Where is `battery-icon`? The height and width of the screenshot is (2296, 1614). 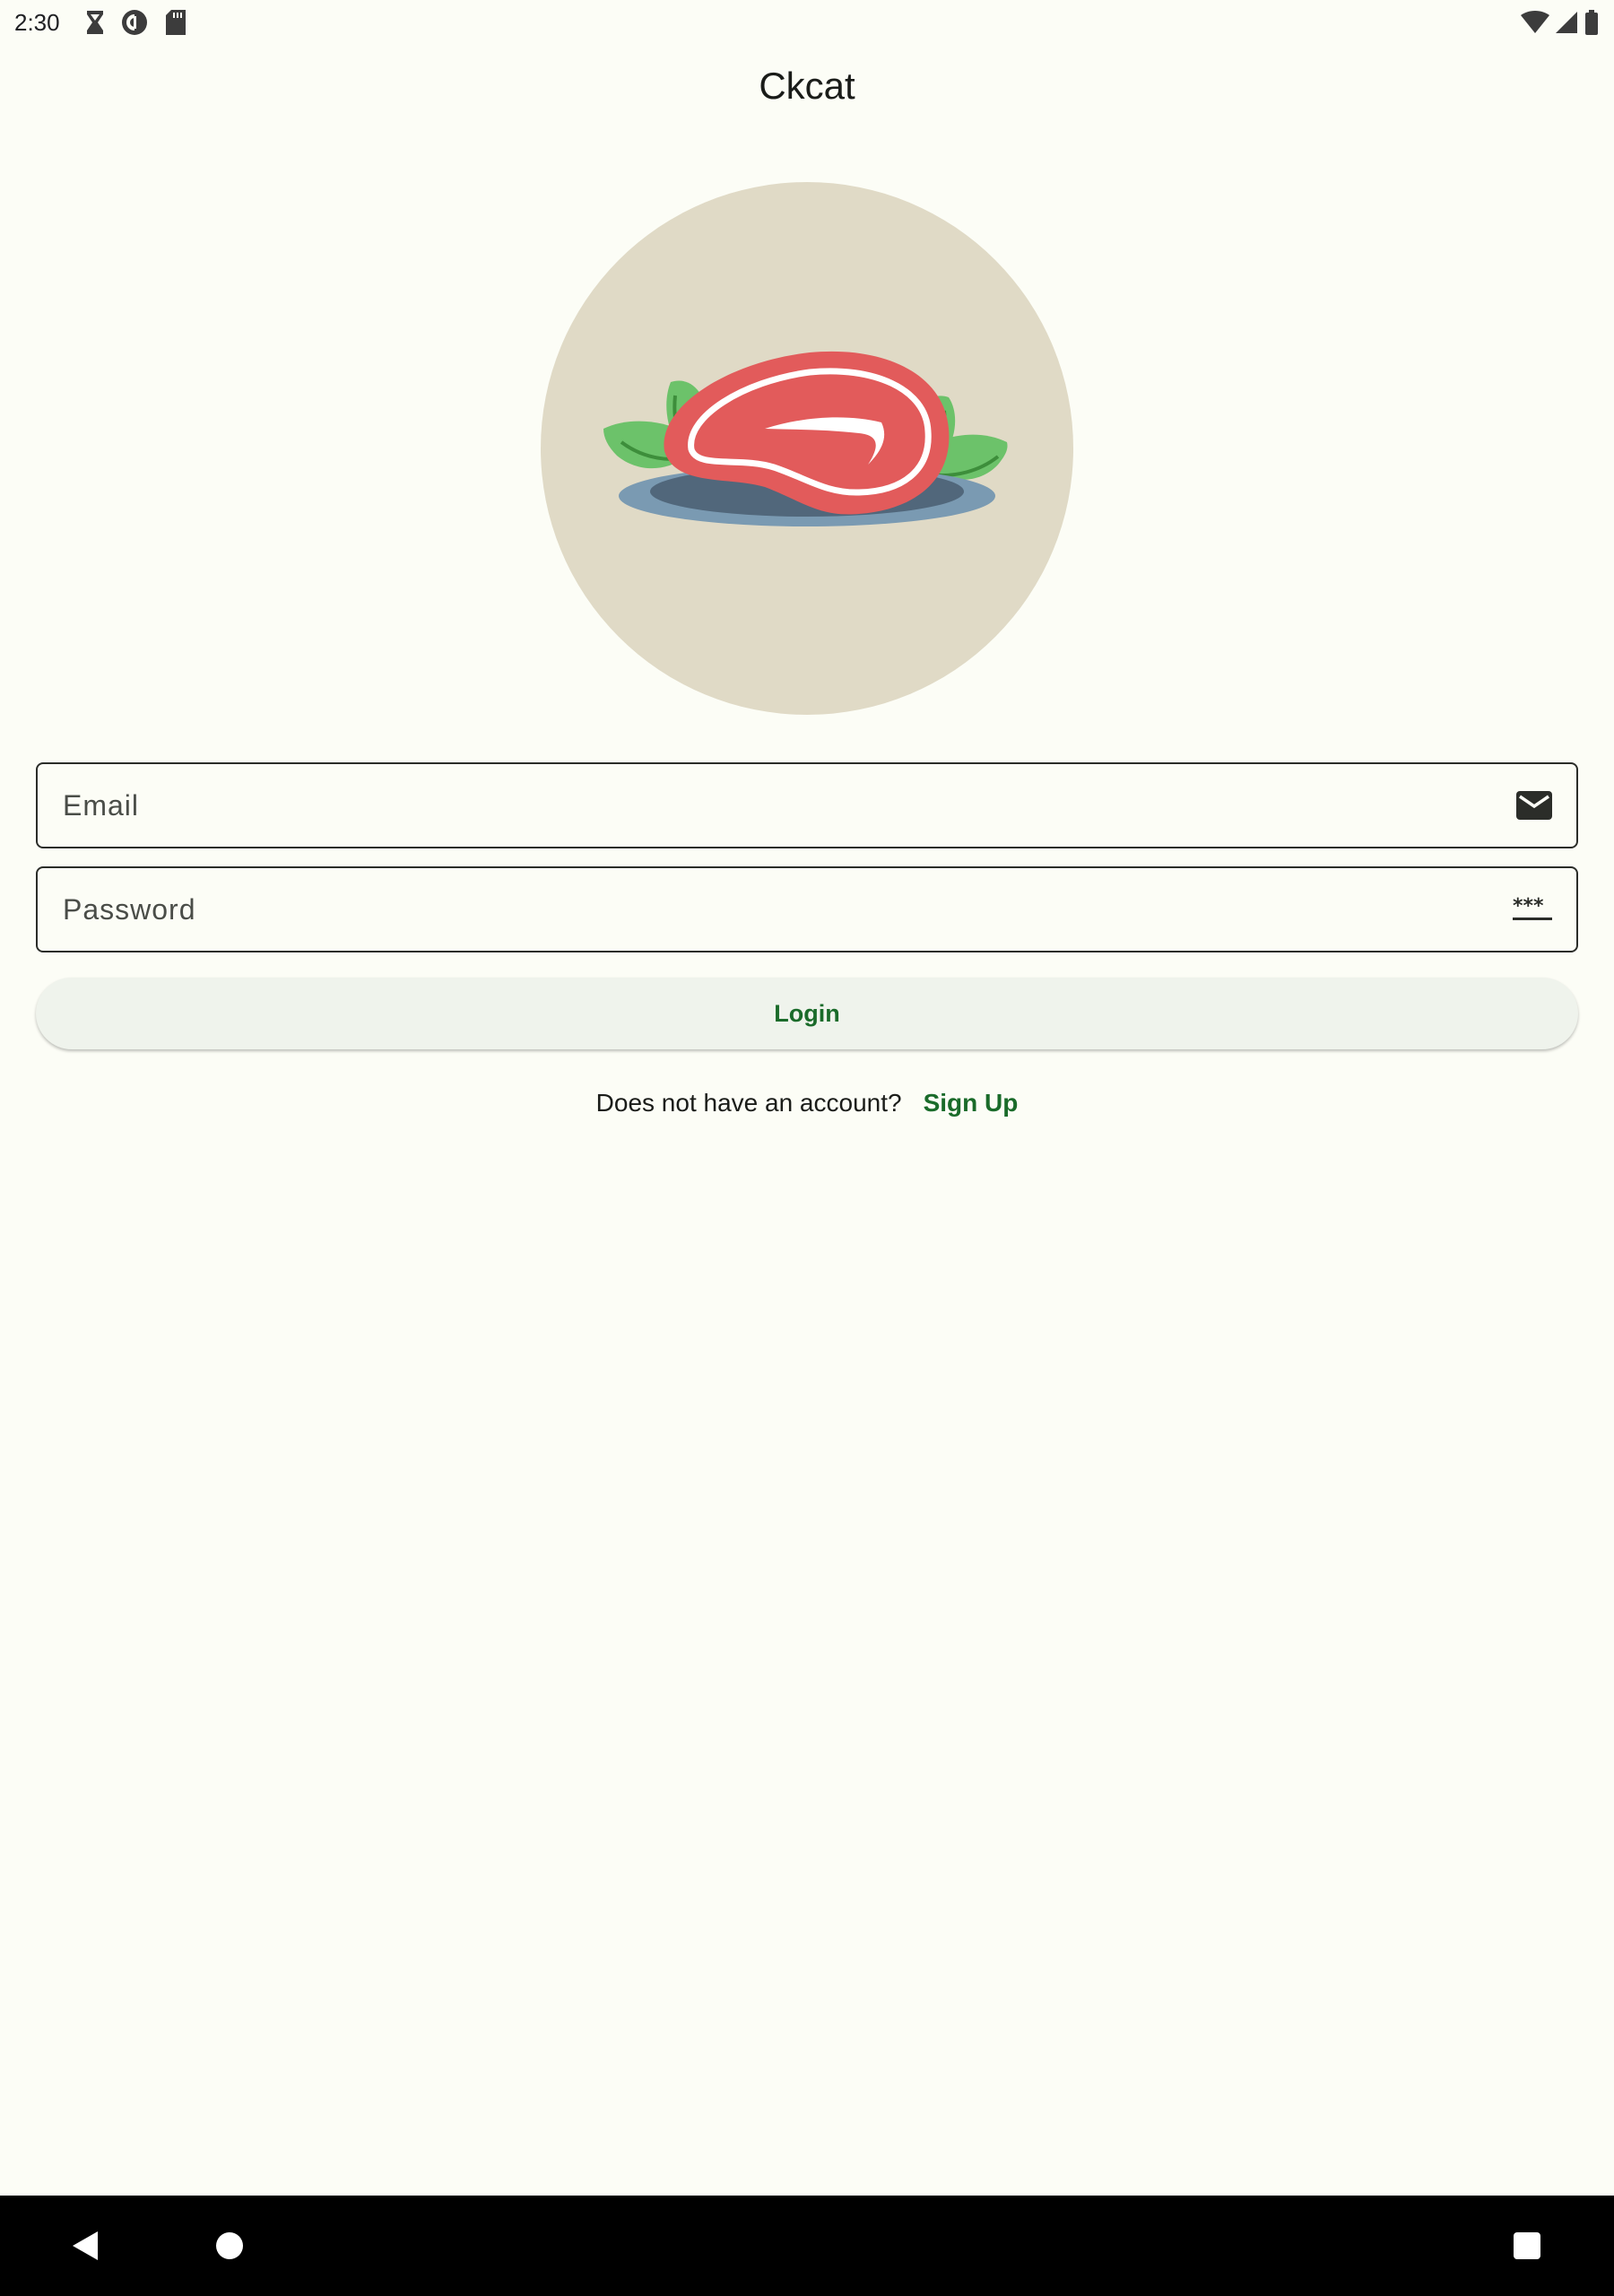 battery-icon is located at coordinates (1592, 22).